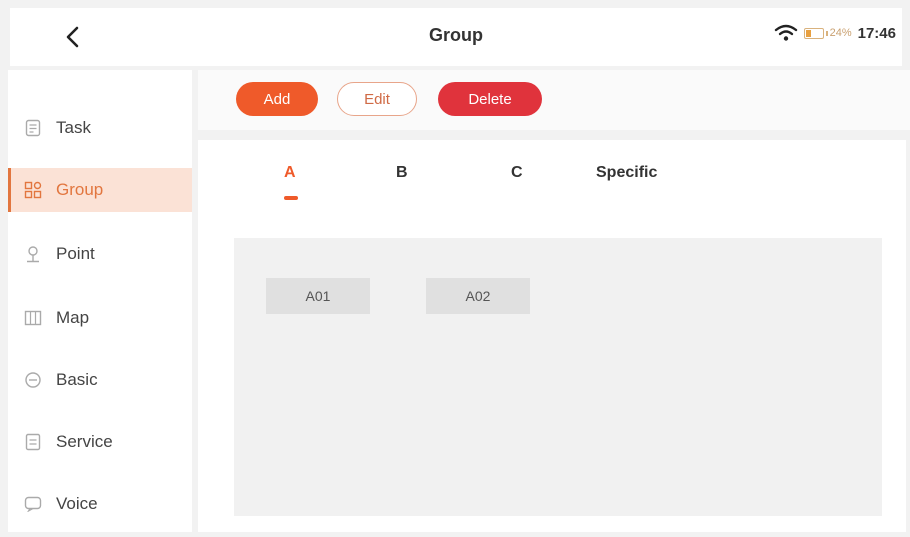 The width and height of the screenshot is (910, 537). Describe the element at coordinates (517, 173) in the screenshot. I see `tab-c: C` at that location.